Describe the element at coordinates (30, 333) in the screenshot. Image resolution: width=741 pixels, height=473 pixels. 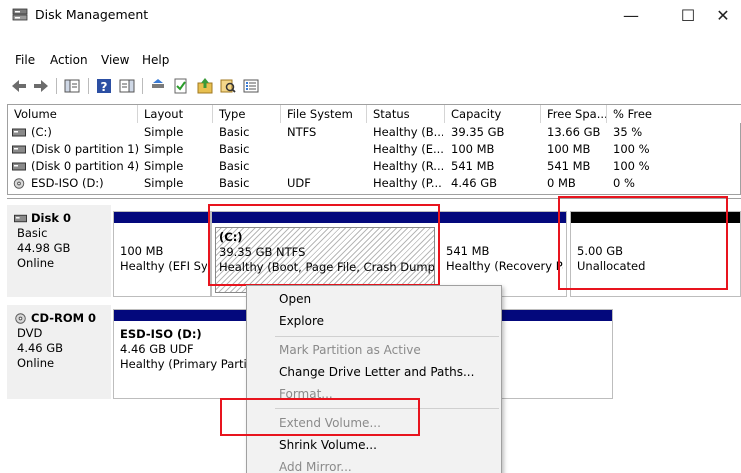
I see `cdrom-0-type: DVD` at that location.